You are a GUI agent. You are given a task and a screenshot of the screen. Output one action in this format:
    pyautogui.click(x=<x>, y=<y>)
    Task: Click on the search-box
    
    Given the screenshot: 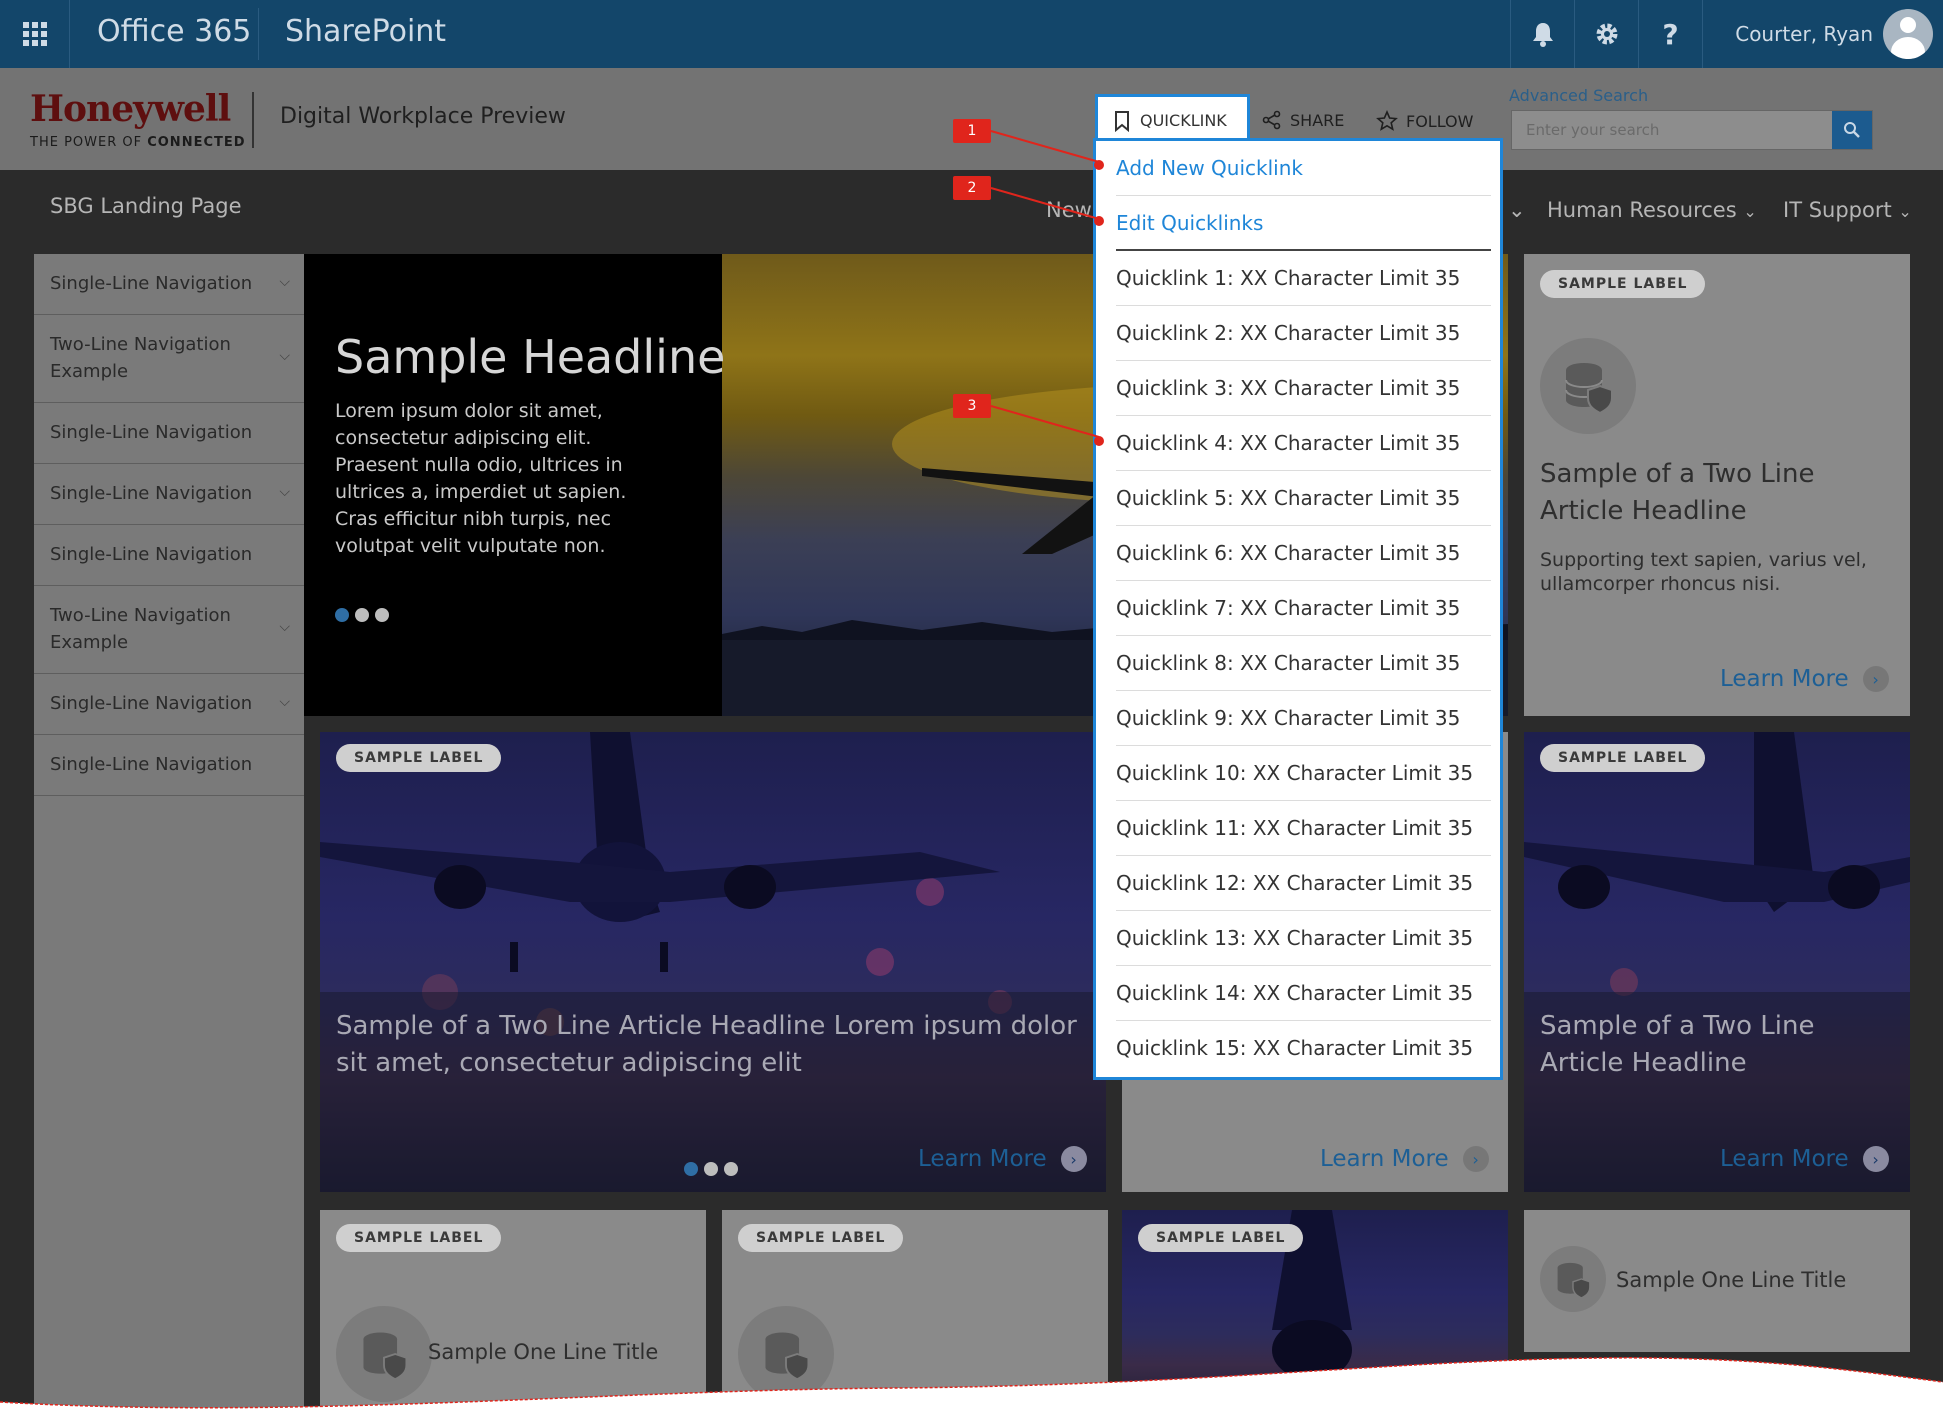 What is the action you would take?
    pyautogui.click(x=1692, y=130)
    